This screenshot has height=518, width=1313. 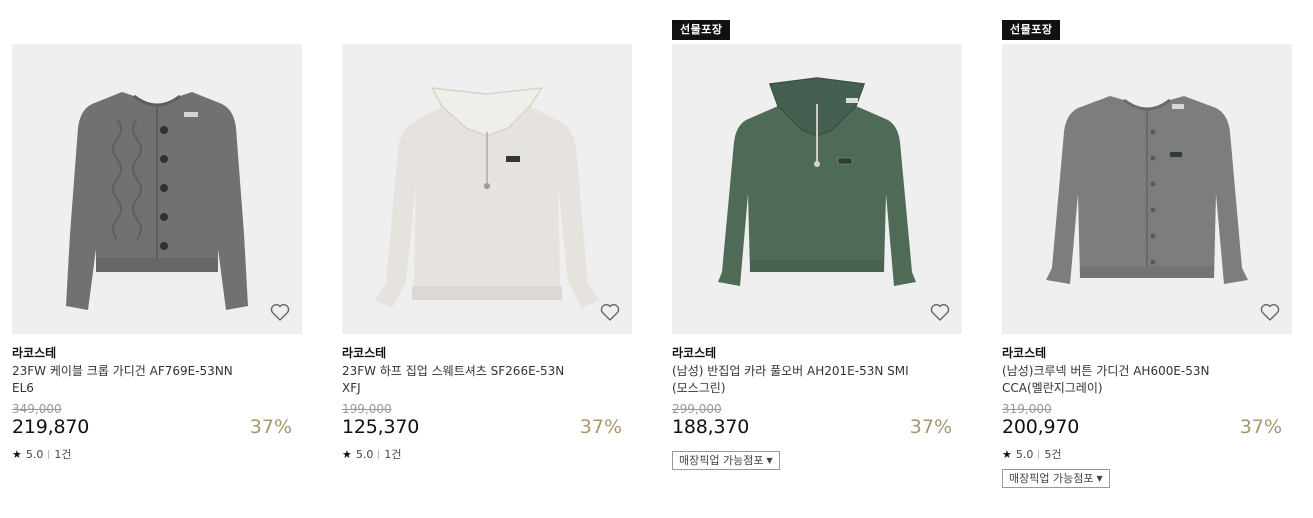 I want to click on original-price: 349,000, so click(x=37, y=409).